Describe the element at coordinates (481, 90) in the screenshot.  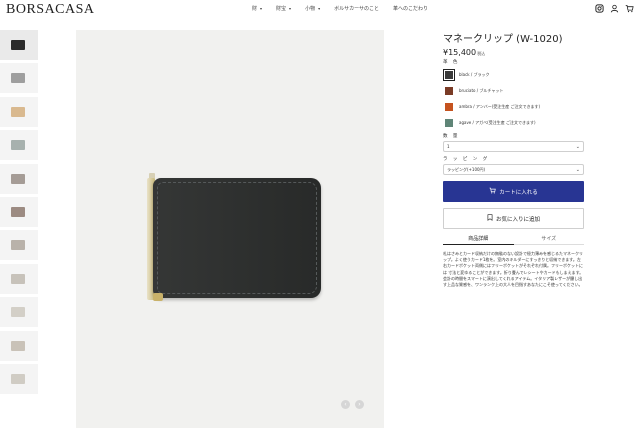
I see `color-option-label: bruciato / ブルチャット` at that location.